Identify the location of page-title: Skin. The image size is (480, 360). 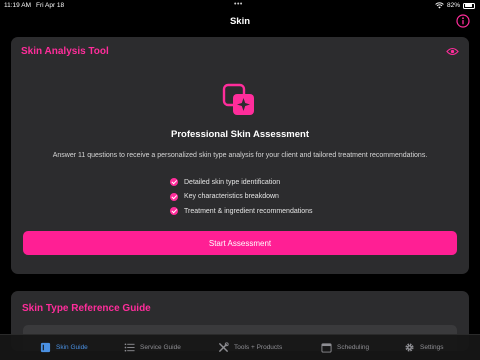
(240, 21).